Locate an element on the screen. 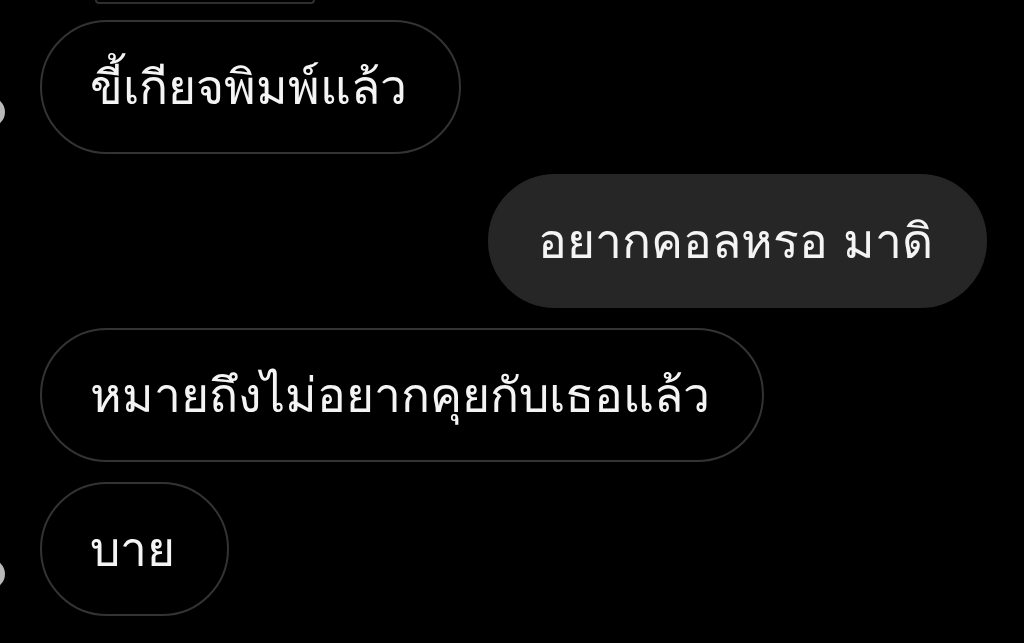  message-bubble: หมายถึงไม่อยากคุยกับเธอแล้ว is located at coordinates (402, 395).